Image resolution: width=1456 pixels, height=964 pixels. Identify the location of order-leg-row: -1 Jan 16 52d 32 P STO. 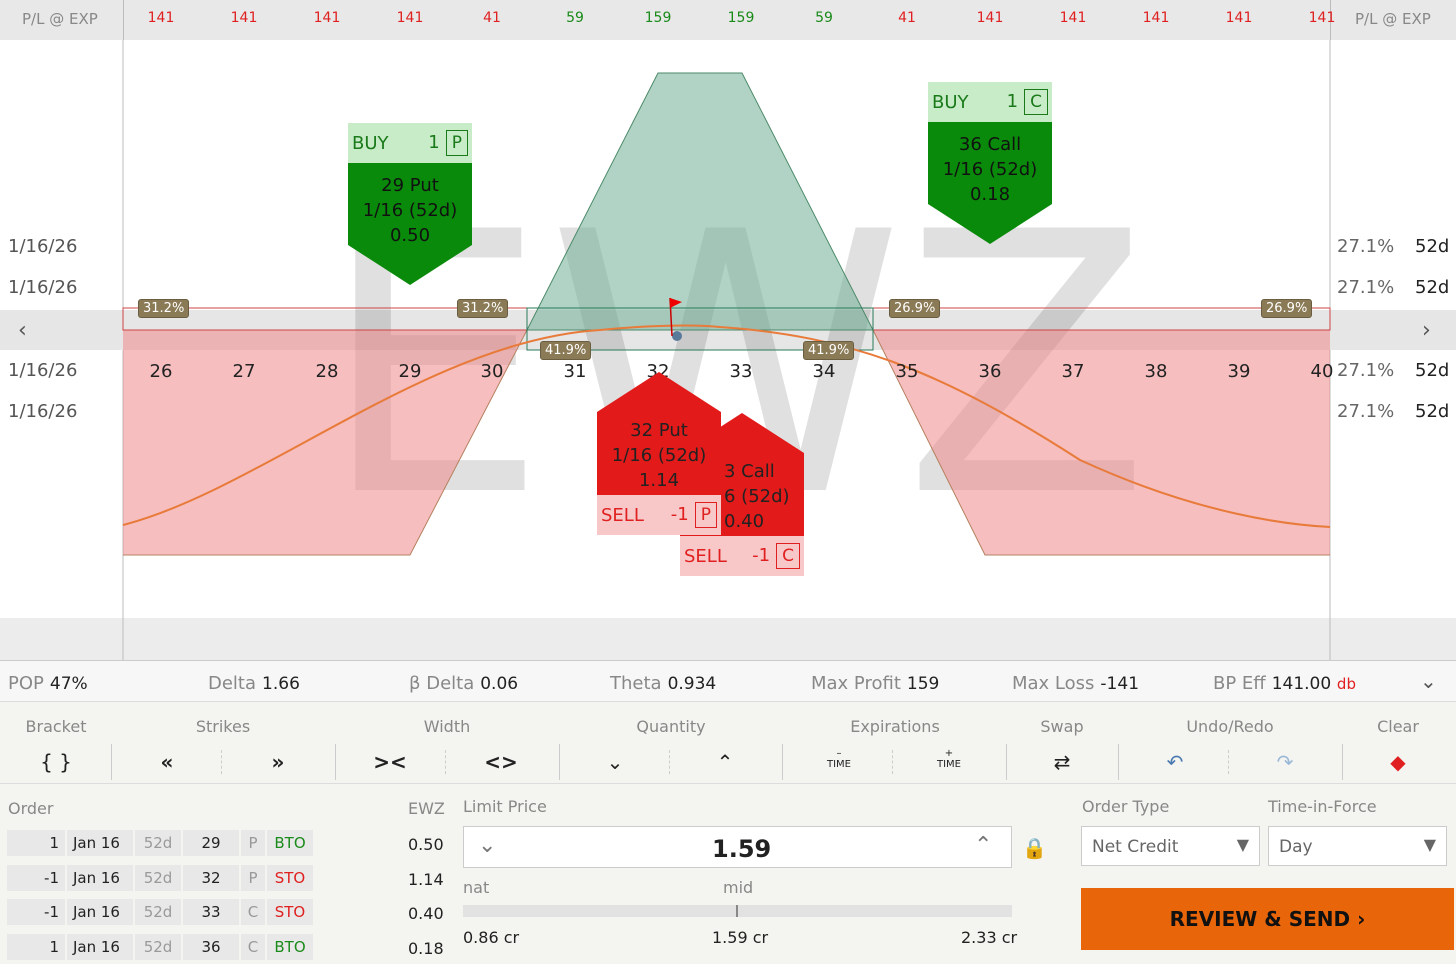
(161, 877).